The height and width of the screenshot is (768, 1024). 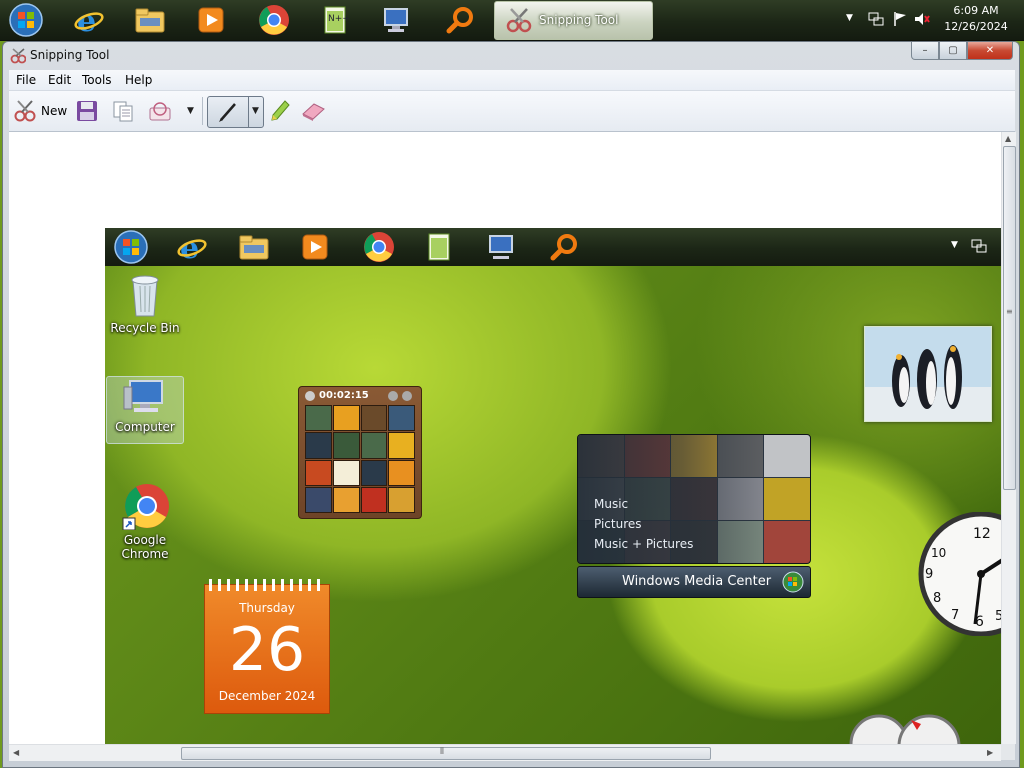 What do you see at coordinates (145, 540) in the screenshot?
I see `chrome-label-line1: Google` at bounding box center [145, 540].